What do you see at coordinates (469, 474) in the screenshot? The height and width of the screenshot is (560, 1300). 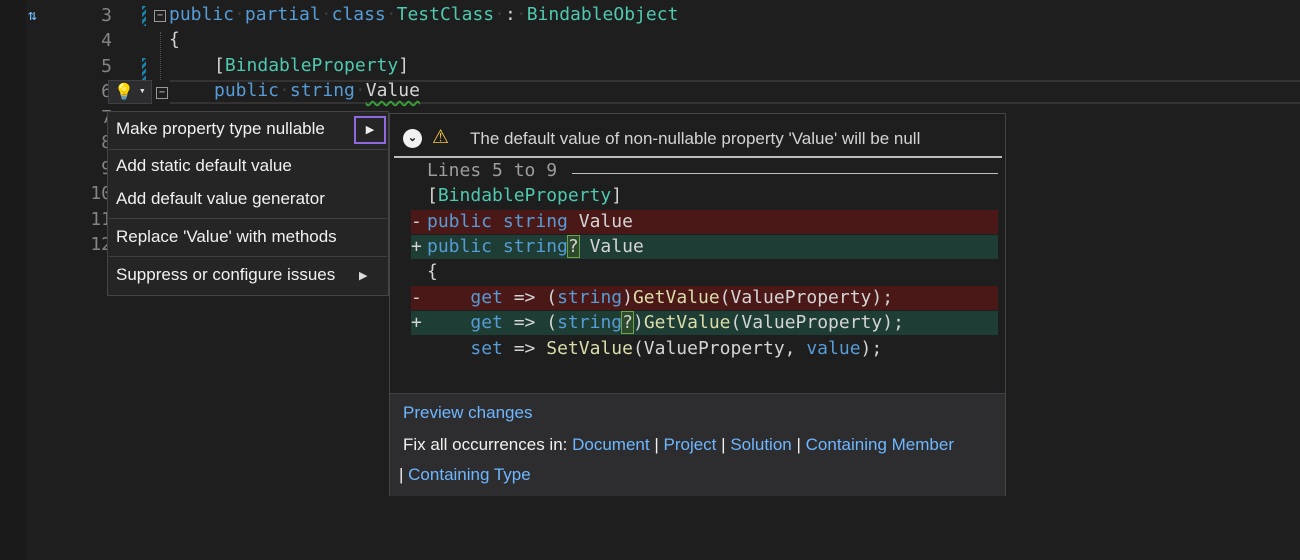 I see `scope-link-containing-type: Containing Type` at bounding box center [469, 474].